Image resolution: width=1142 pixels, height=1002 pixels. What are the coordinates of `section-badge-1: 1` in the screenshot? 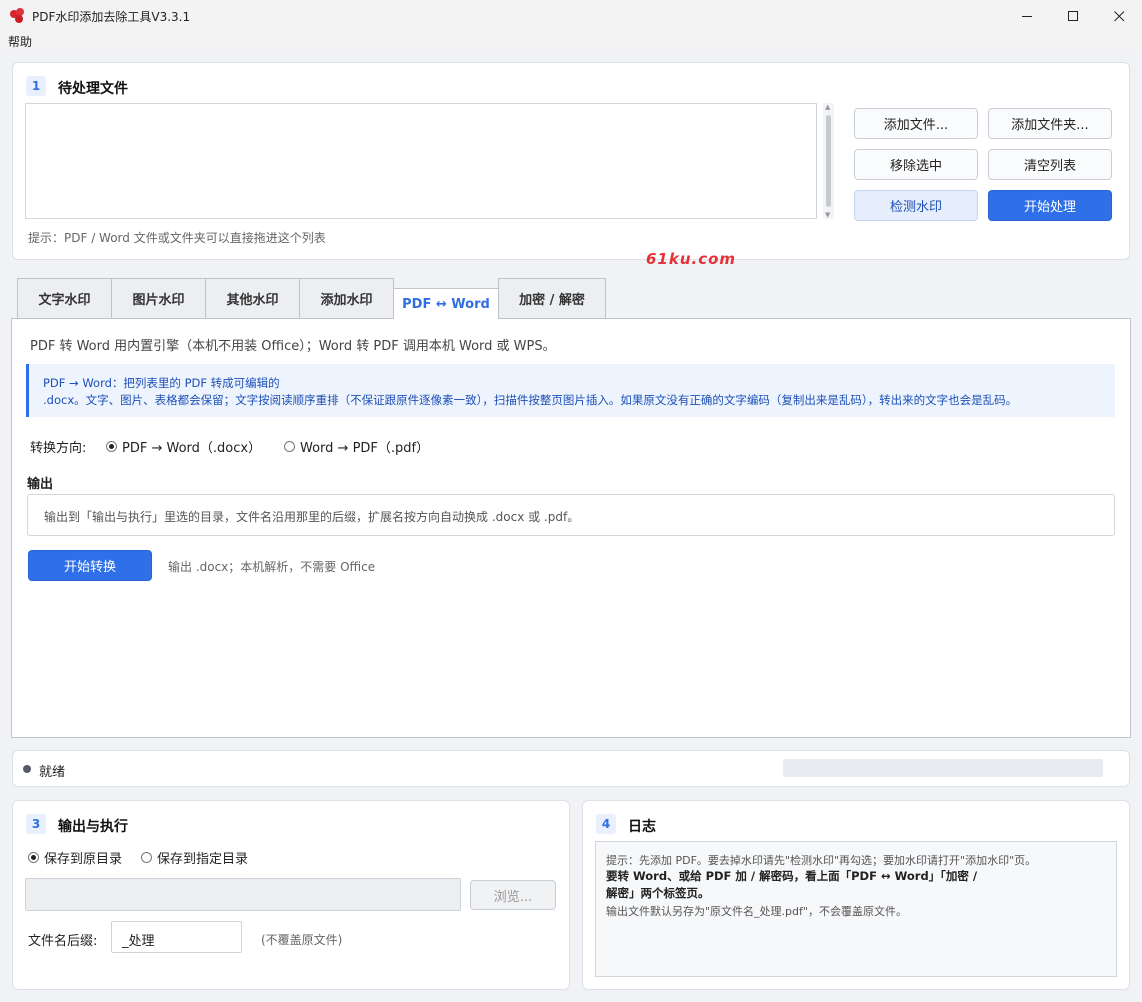 It's located at (36, 86).